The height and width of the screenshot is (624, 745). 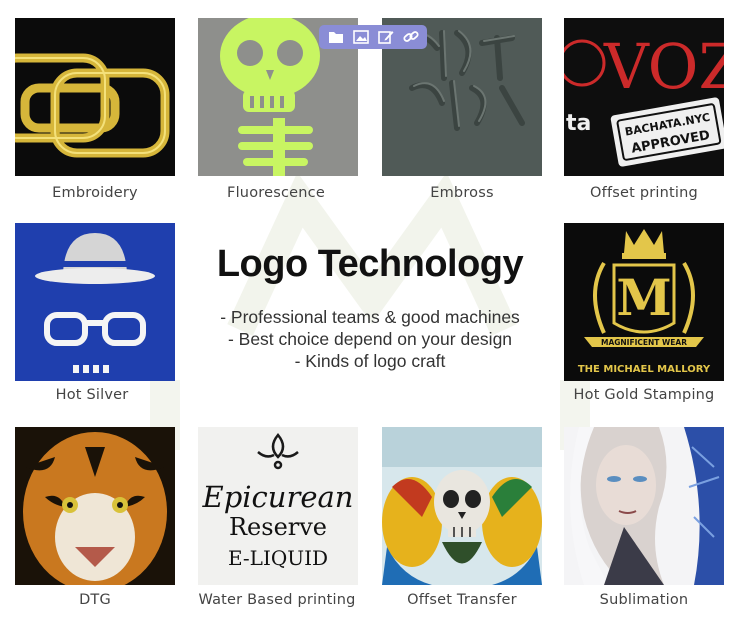 What do you see at coordinates (644, 342) in the screenshot?
I see `gold-art-ribbon: MAGNIFICENT WEAR` at bounding box center [644, 342].